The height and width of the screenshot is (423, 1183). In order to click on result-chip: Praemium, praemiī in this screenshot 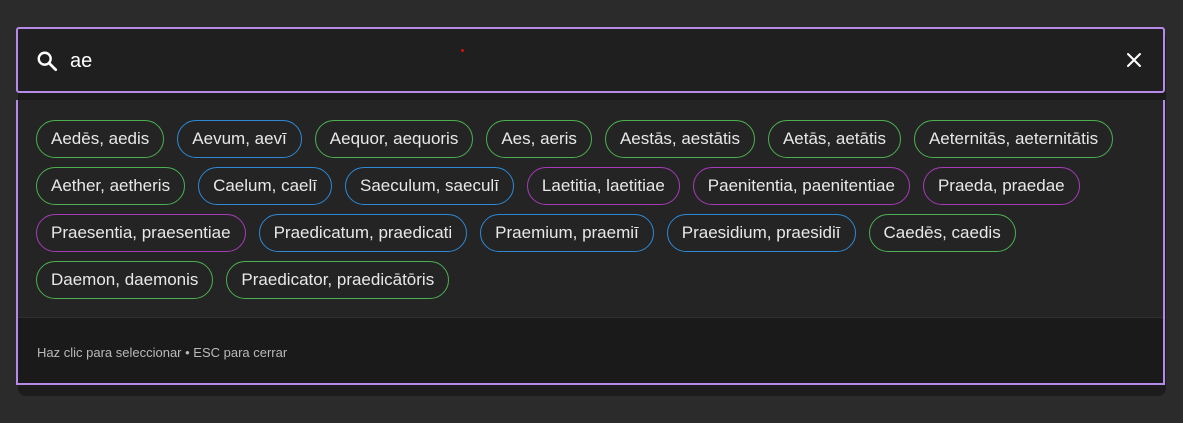, I will do `click(567, 233)`.